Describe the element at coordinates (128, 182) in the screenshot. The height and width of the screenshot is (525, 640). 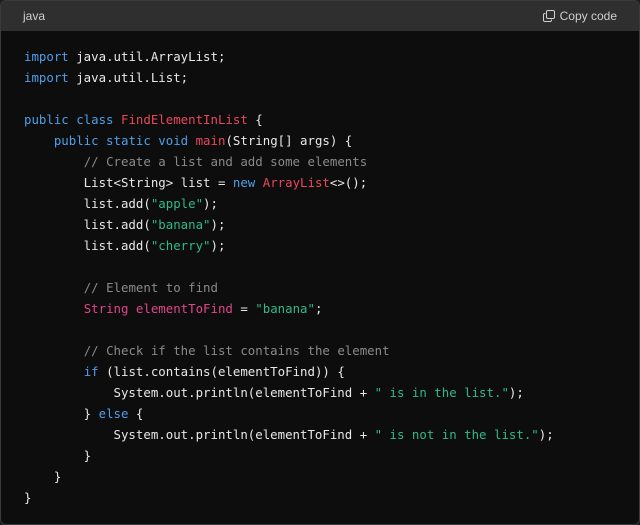
I see `code-token: List<String> list =` at that location.